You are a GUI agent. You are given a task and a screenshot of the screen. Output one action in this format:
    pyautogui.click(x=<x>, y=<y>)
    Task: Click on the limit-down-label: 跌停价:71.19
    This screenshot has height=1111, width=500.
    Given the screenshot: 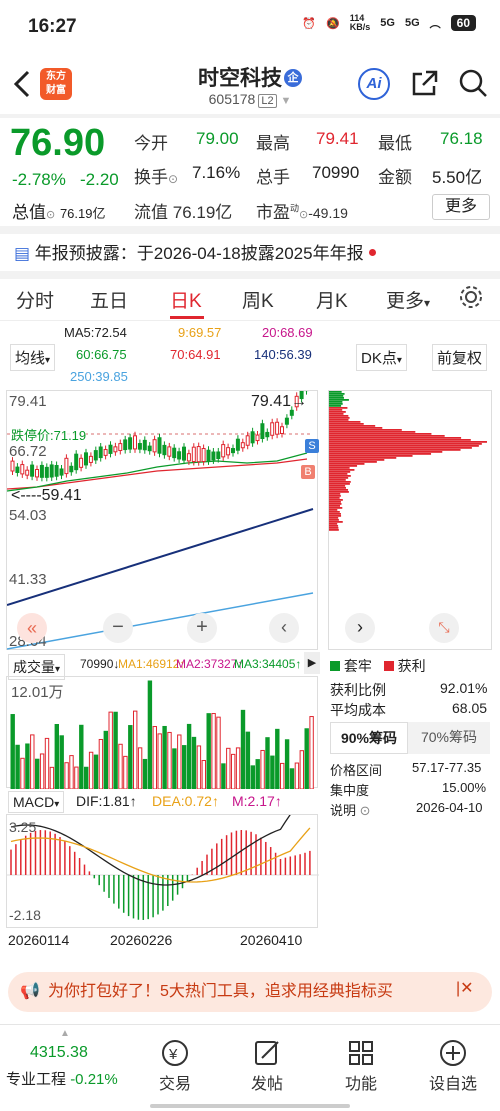 What is the action you would take?
    pyautogui.click(x=49, y=434)
    